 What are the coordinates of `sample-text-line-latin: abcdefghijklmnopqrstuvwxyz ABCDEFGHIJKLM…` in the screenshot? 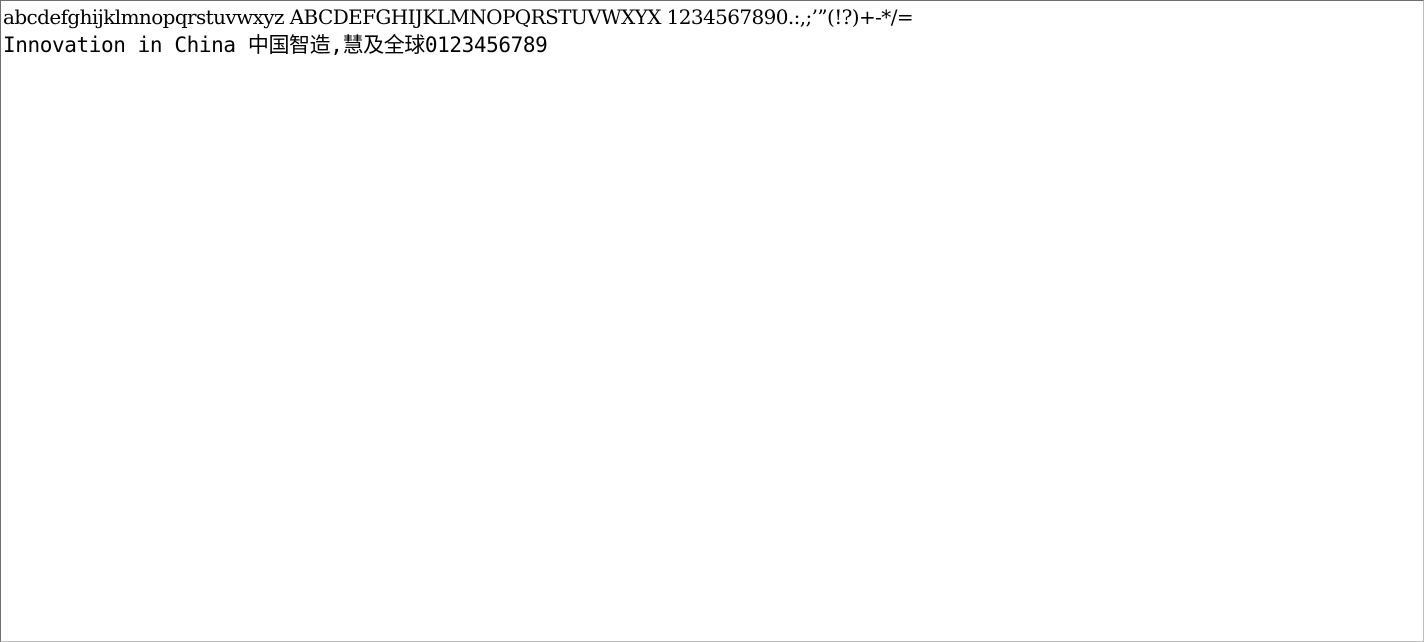 It's located at (458, 17).